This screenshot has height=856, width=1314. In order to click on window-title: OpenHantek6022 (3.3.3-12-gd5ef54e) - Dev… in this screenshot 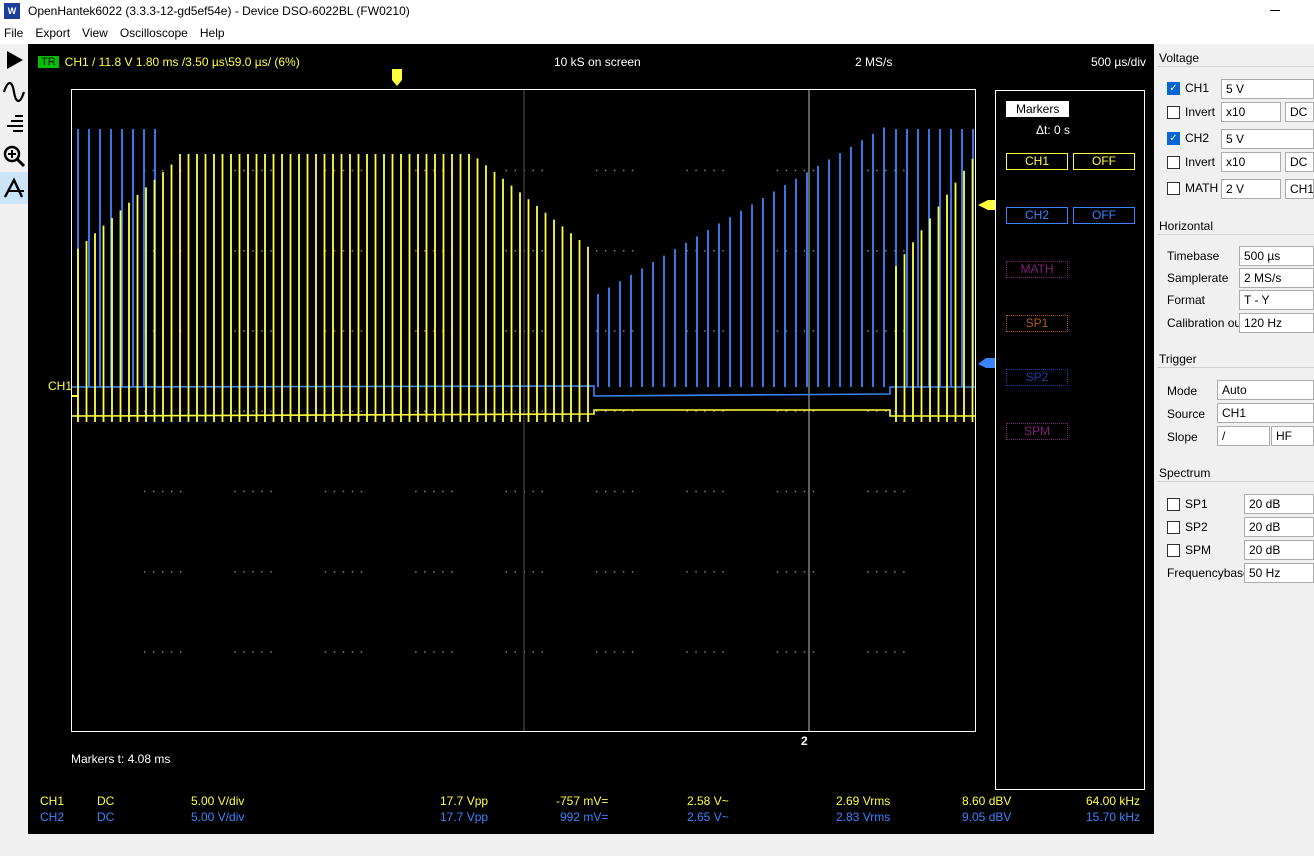, I will do `click(219, 11)`.